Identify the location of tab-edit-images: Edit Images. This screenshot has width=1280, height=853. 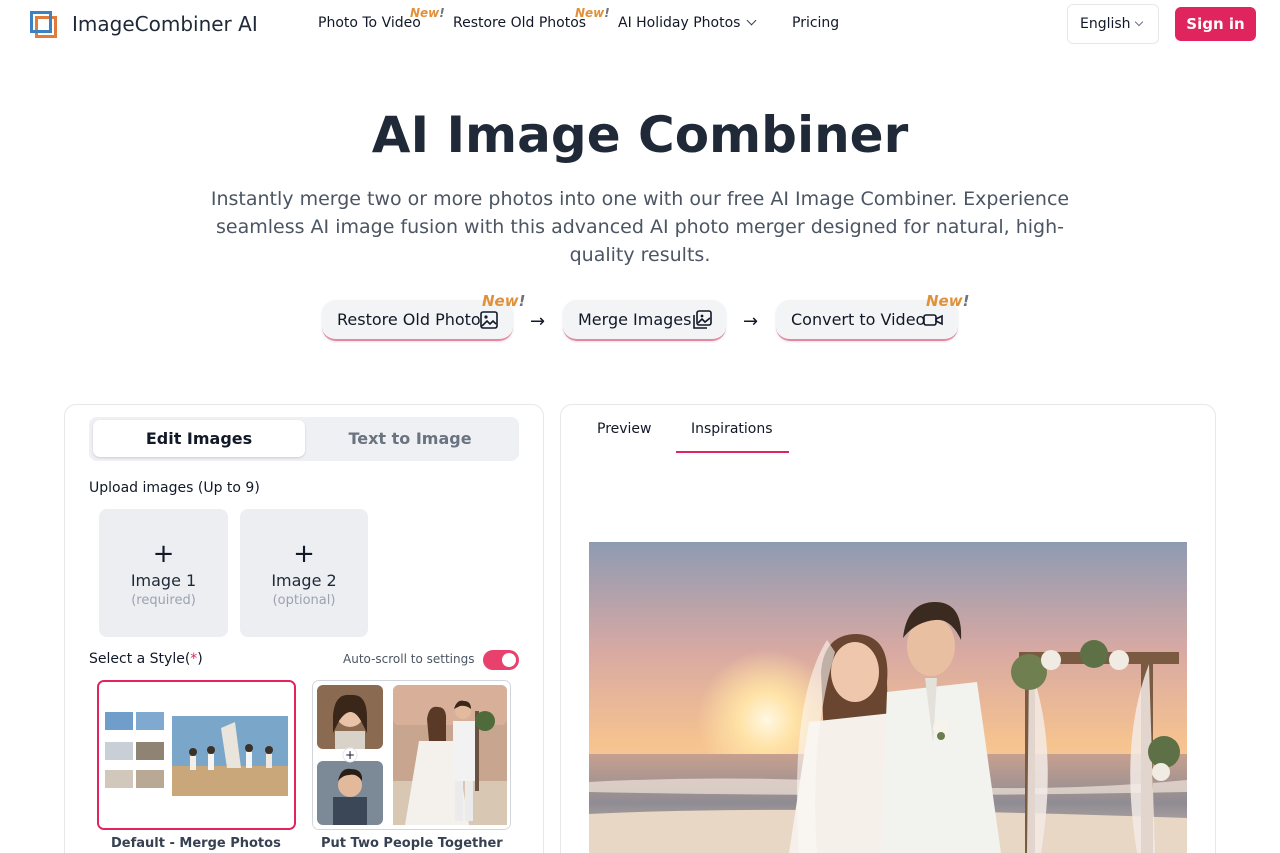
(199, 438).